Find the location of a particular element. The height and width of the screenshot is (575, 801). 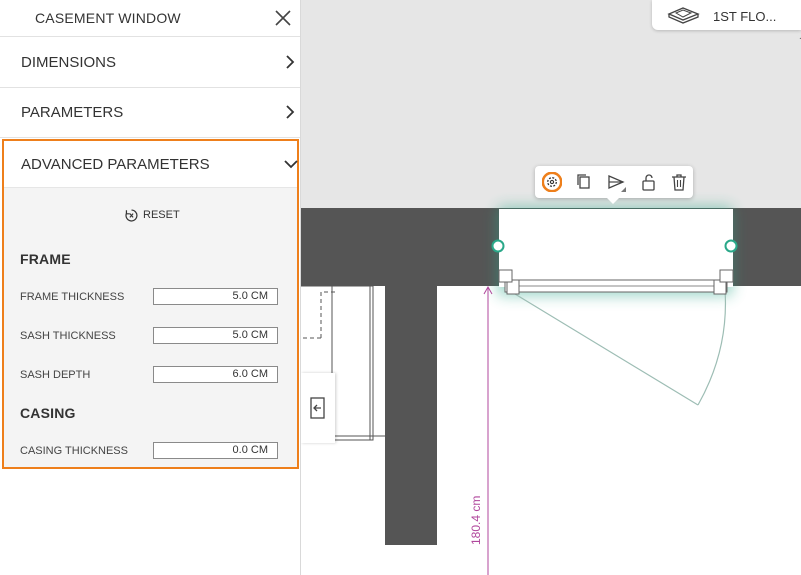

advanced-parameters-header: ADVANCED PARAMETERS is located at coordinates (151, 164).